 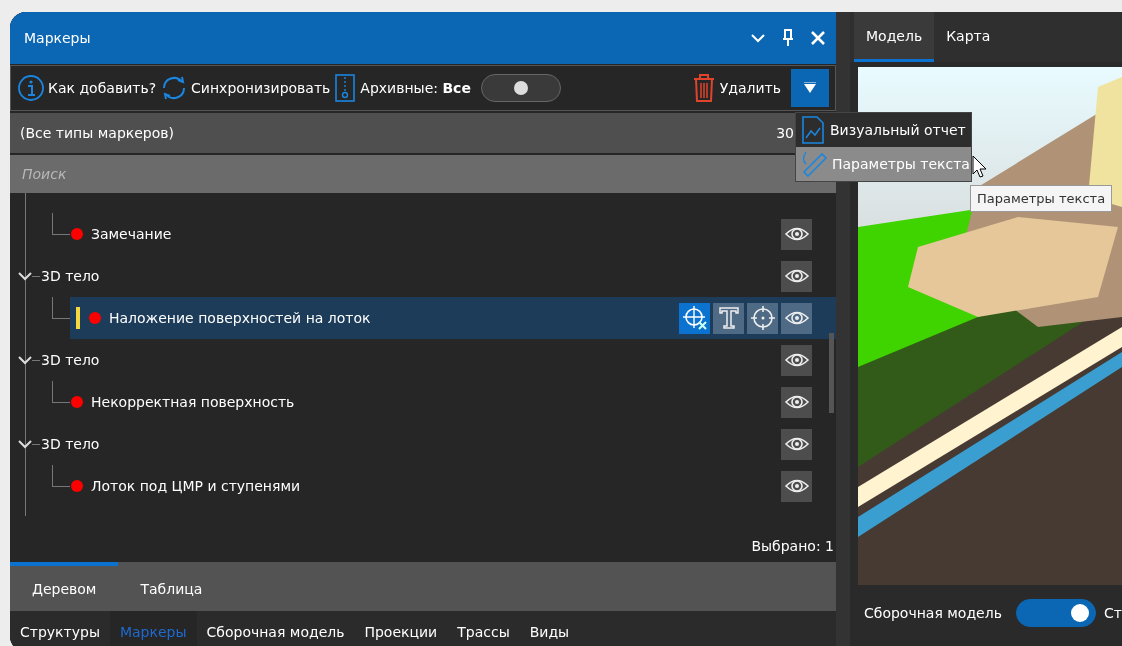 I want to click on marker-label: Замечание, so click(x=131, y=234).